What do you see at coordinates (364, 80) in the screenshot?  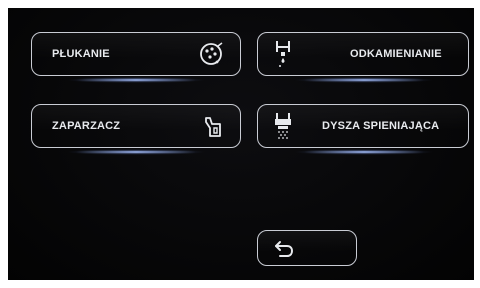 I see `descale-glow-line` at bounding box center [364, 80].